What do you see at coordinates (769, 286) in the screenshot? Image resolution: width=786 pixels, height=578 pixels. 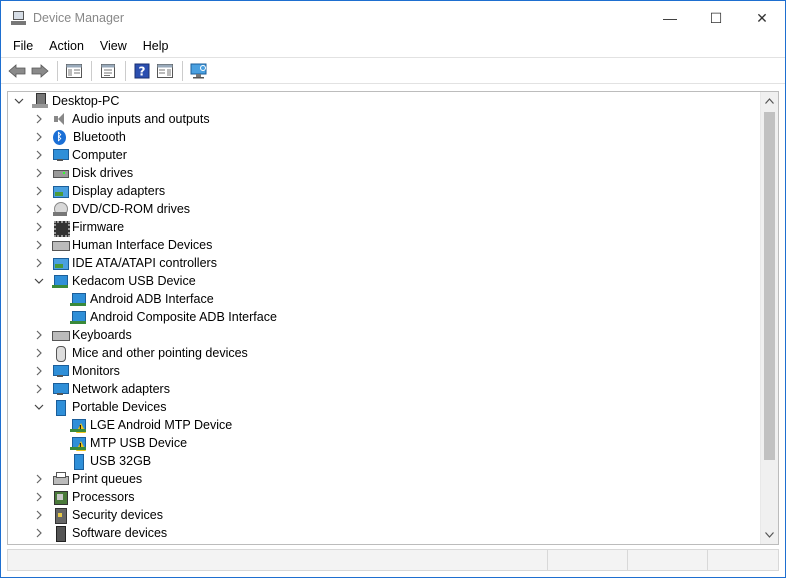 I see `scrollbar-thumb` at bounding box center [769, 286].